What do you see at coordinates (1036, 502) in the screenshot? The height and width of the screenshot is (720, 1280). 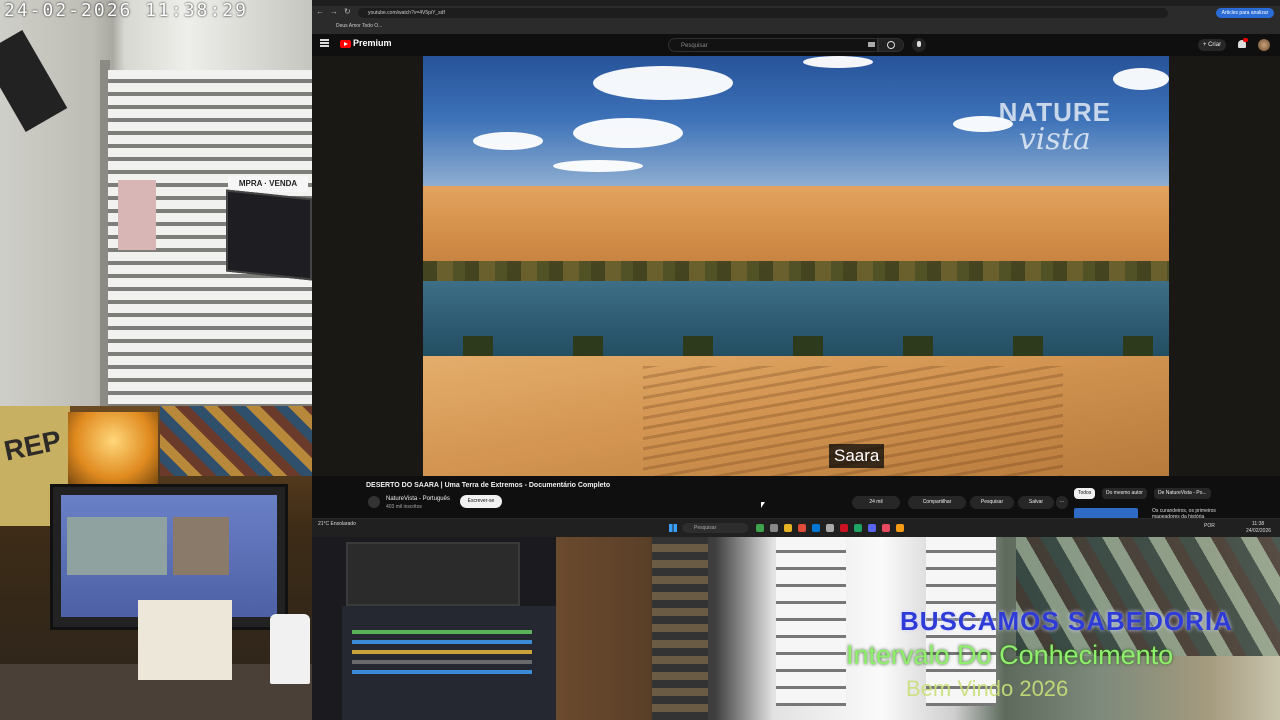 I see `save-button: Salvar` at bounding box center [1036, 502].